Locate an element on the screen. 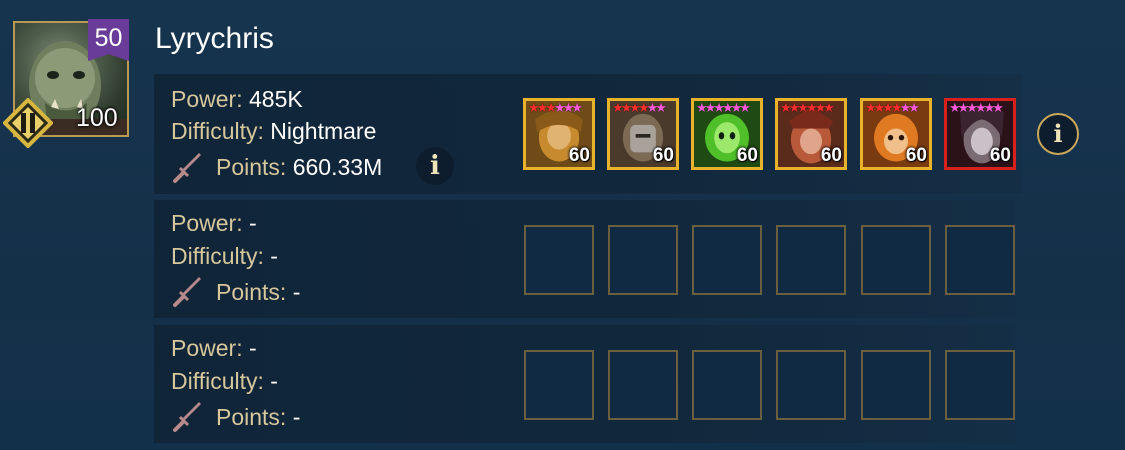  champion-slot-4: ★★★★★★ 60 is located at coordinates (811, 134).